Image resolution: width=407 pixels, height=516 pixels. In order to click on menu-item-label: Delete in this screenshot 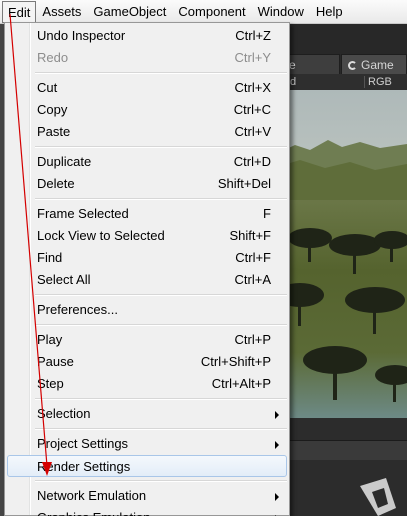, I will do `click(56, 183)`.